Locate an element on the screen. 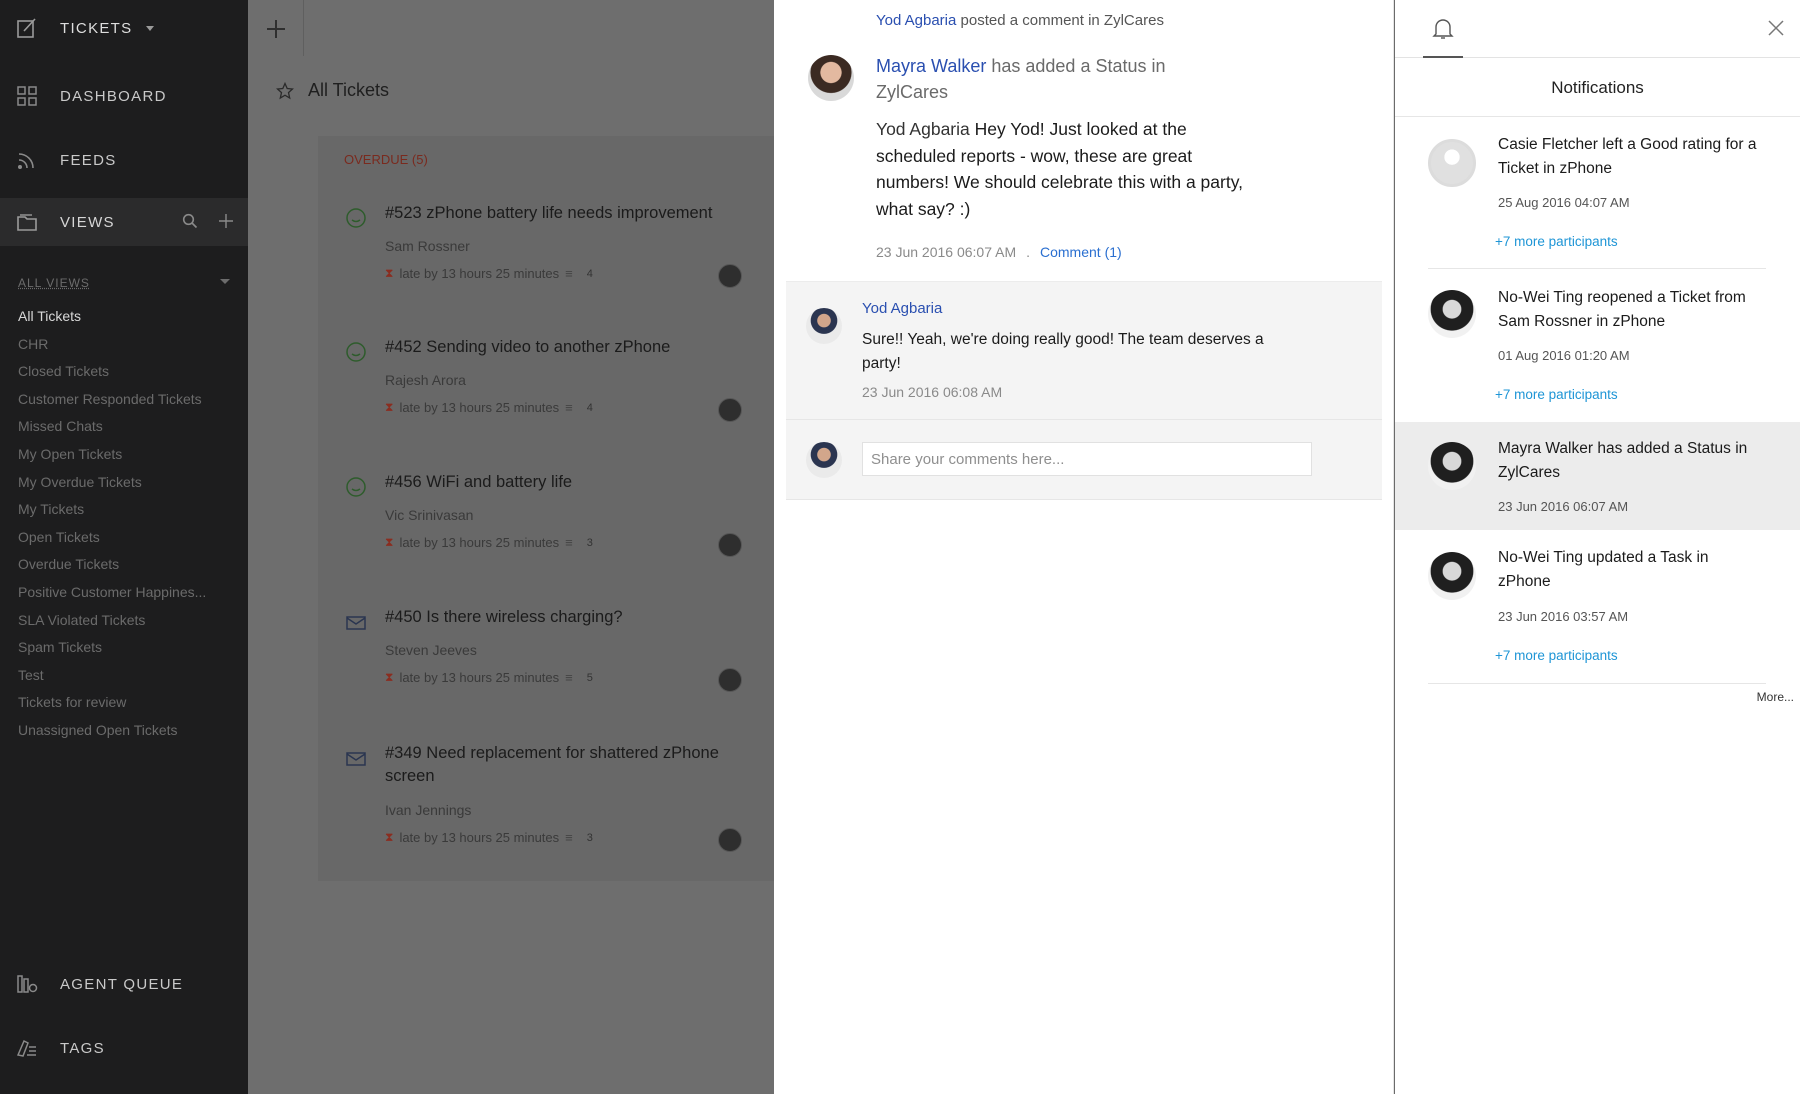 This screenshot has height=1094, width=1800. ticket-contact: Ivan Jennings is located at coordinates (428, 810).